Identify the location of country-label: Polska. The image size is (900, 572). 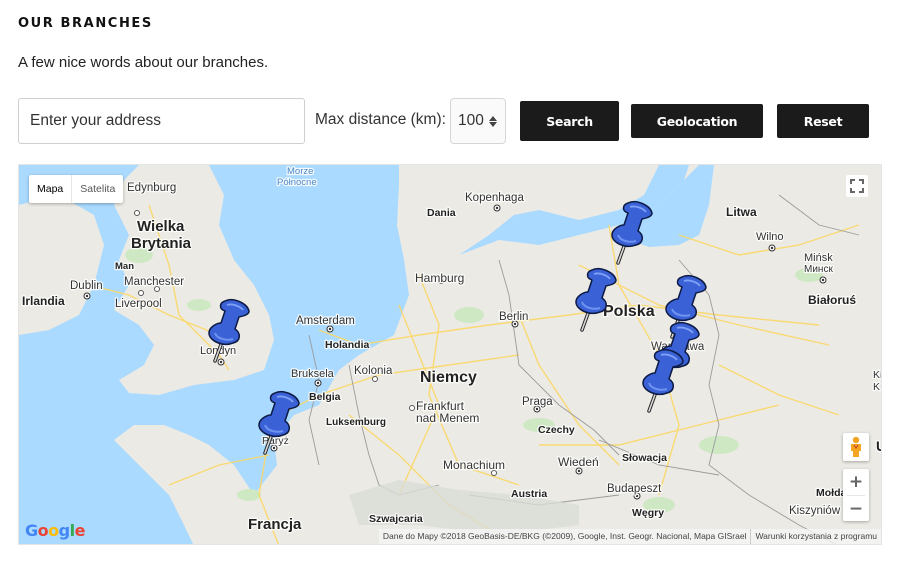
(629, 311).